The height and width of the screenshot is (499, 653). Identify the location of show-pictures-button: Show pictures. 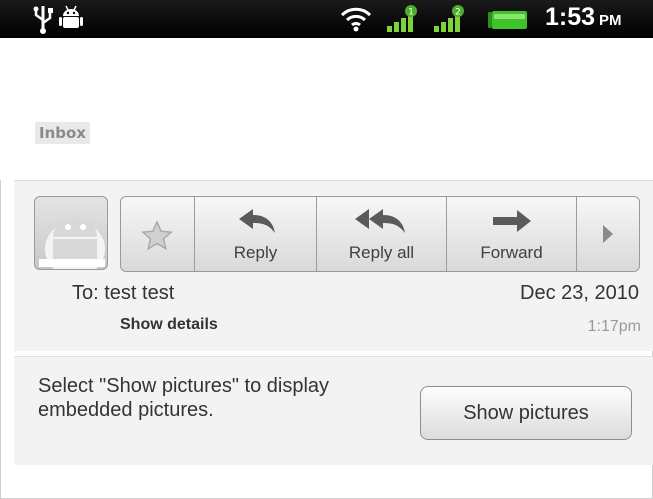
(526, 413).